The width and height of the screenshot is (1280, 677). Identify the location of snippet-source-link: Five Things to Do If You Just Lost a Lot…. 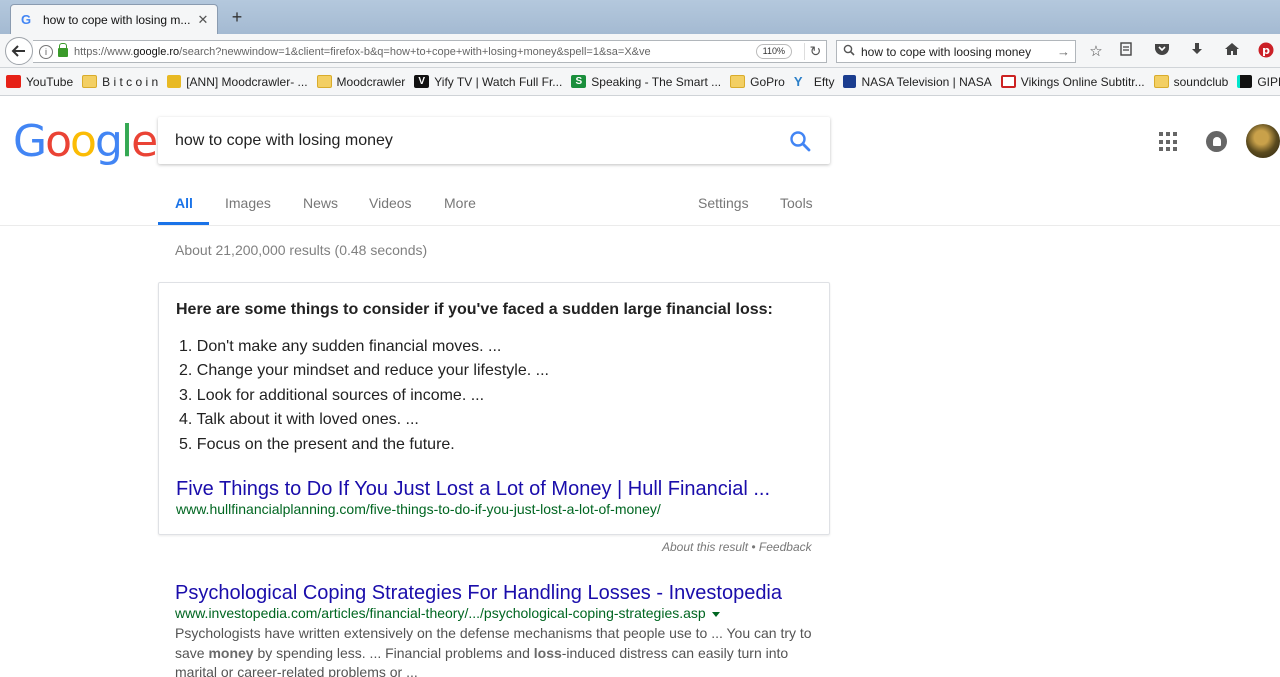
(473, 489).